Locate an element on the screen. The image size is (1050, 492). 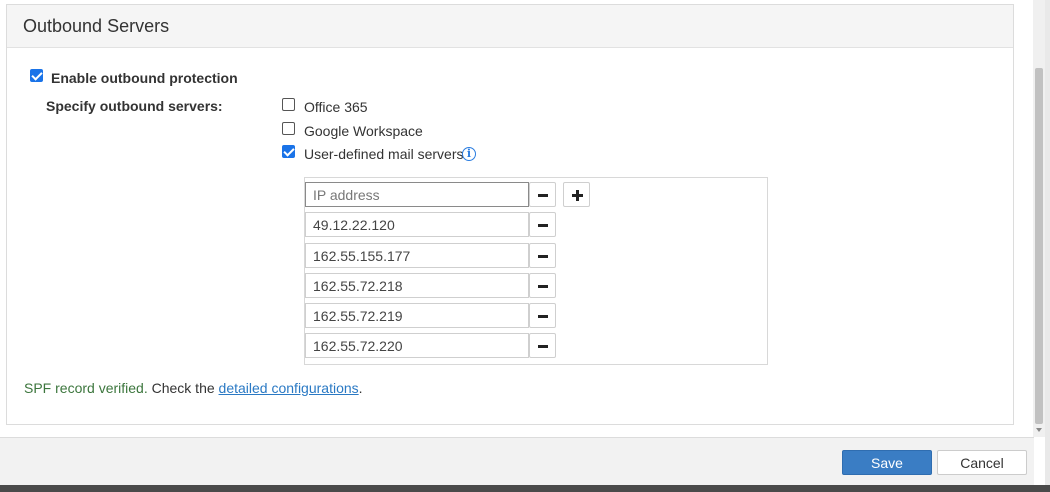
remove-new-ip-button is located at coordinates (542, 194).